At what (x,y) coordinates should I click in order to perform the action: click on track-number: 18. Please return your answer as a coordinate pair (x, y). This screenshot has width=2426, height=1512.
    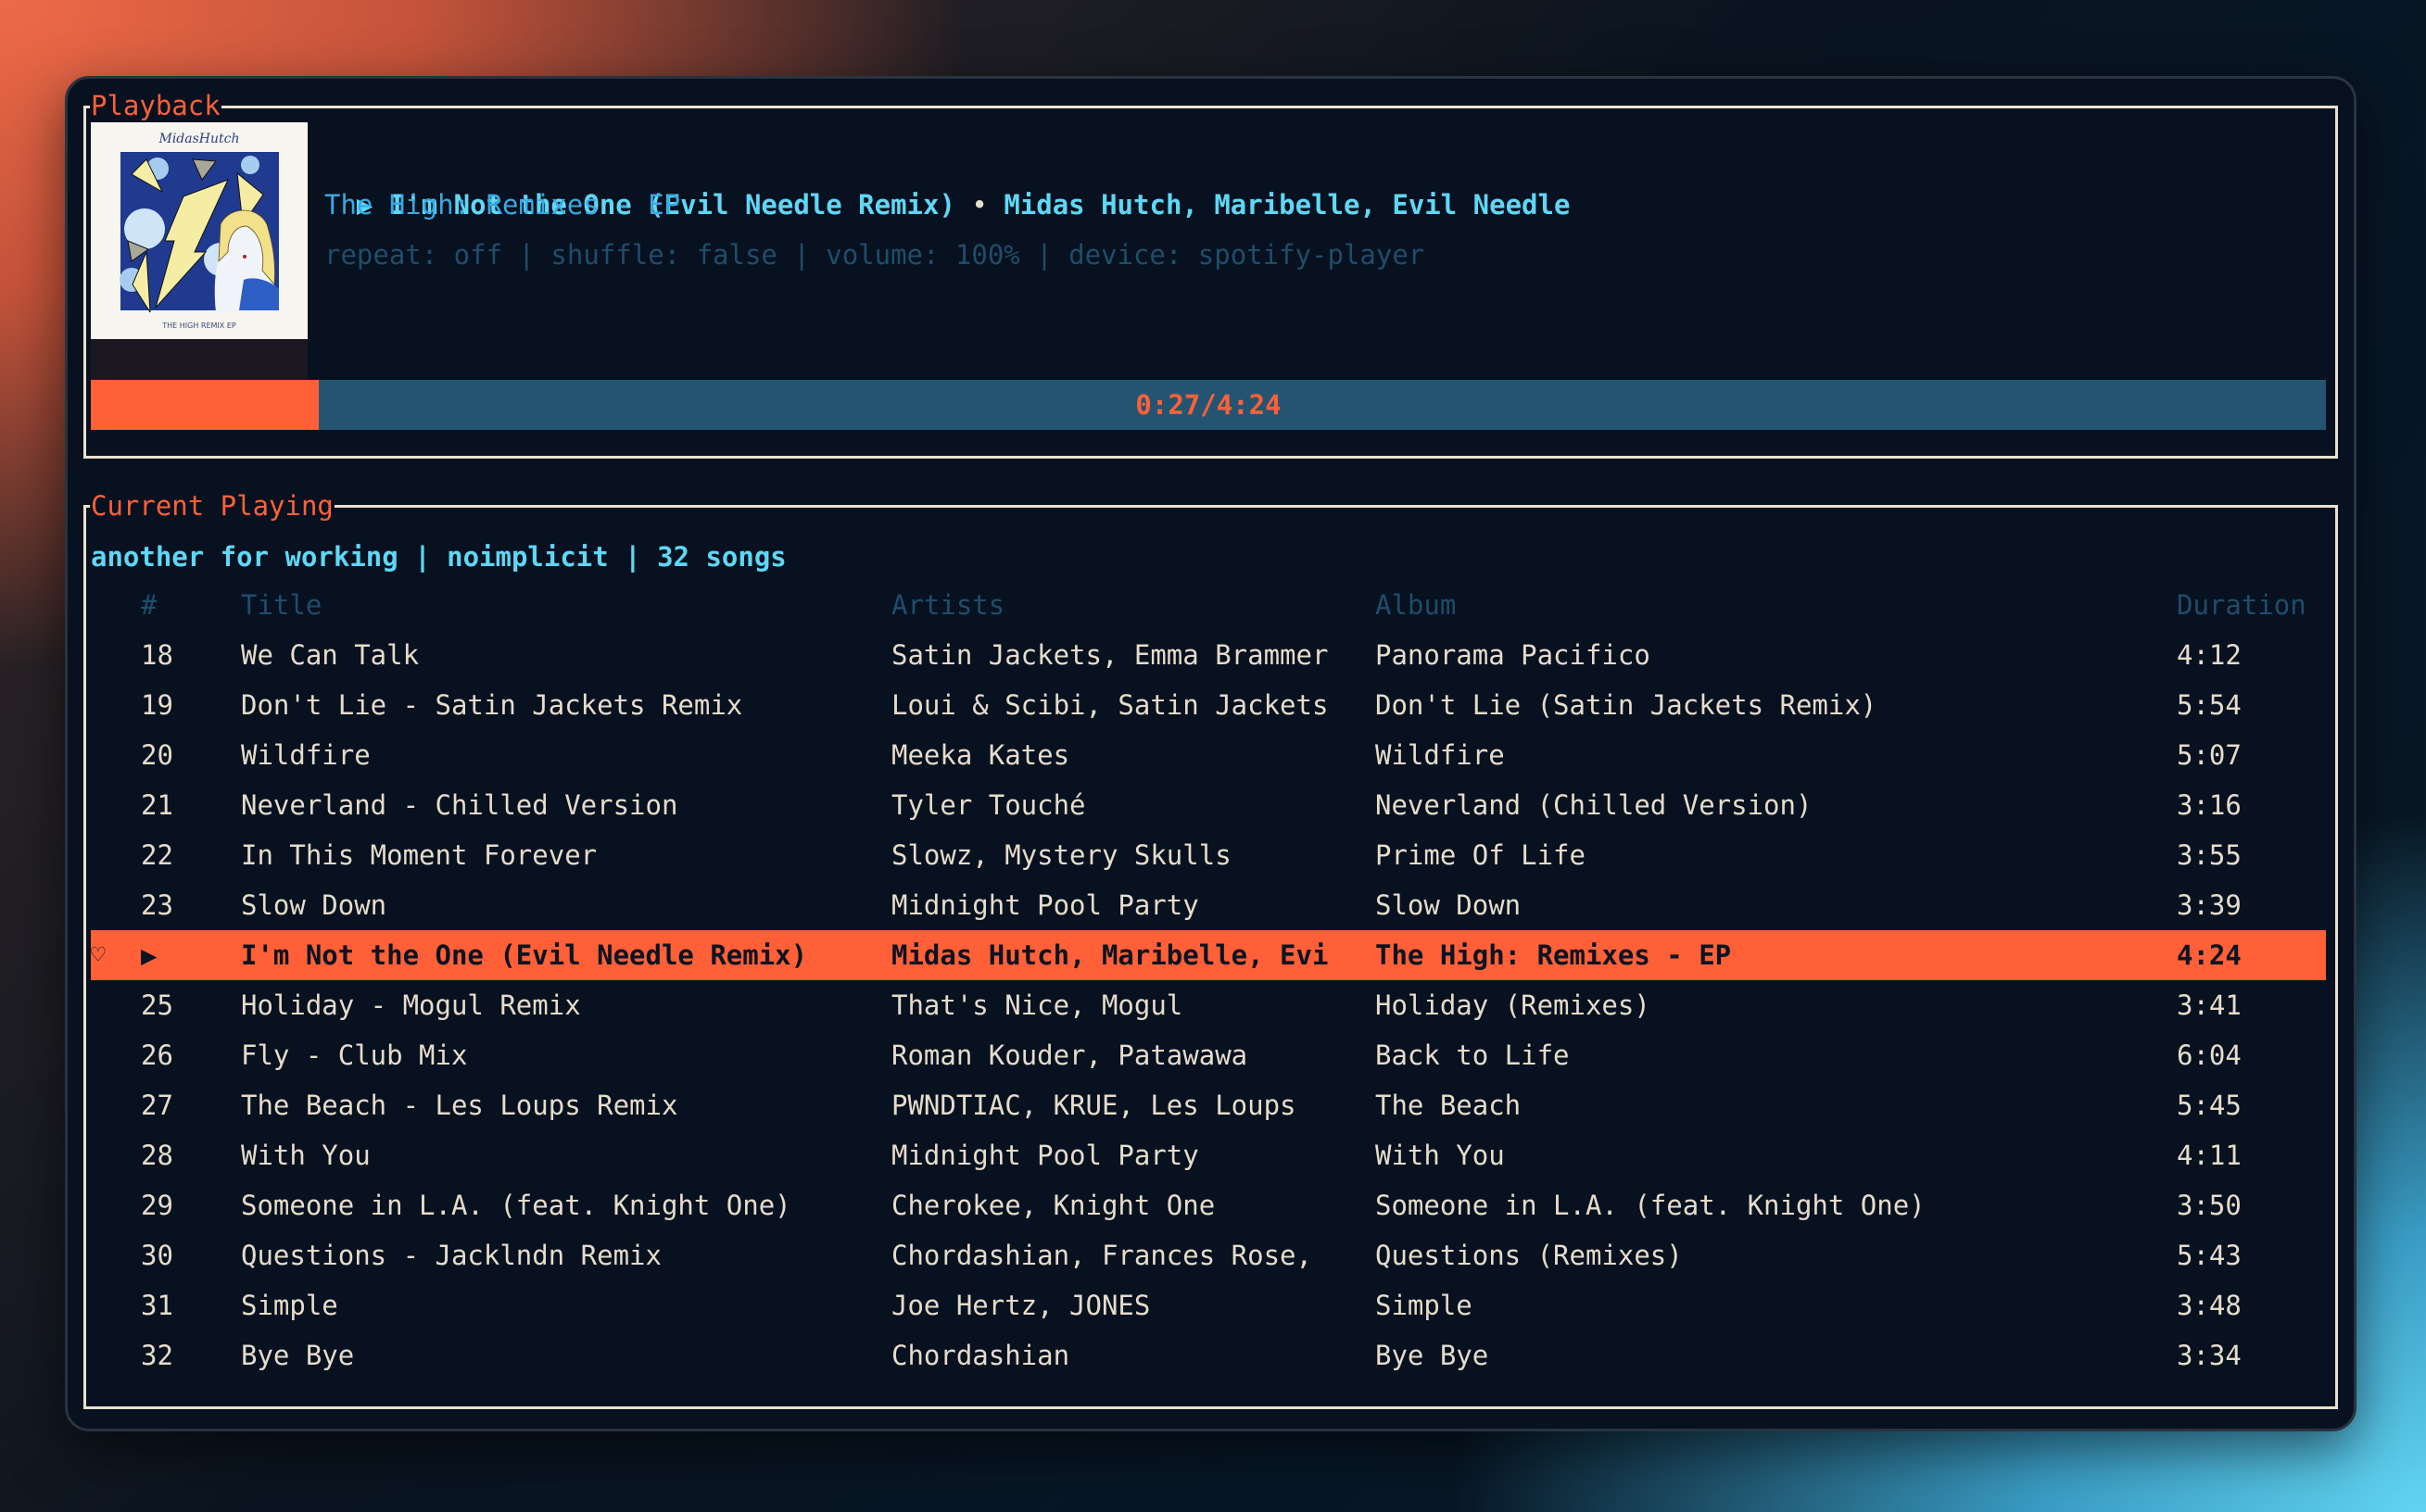
    Looking at the image, I should click on (157, 655).